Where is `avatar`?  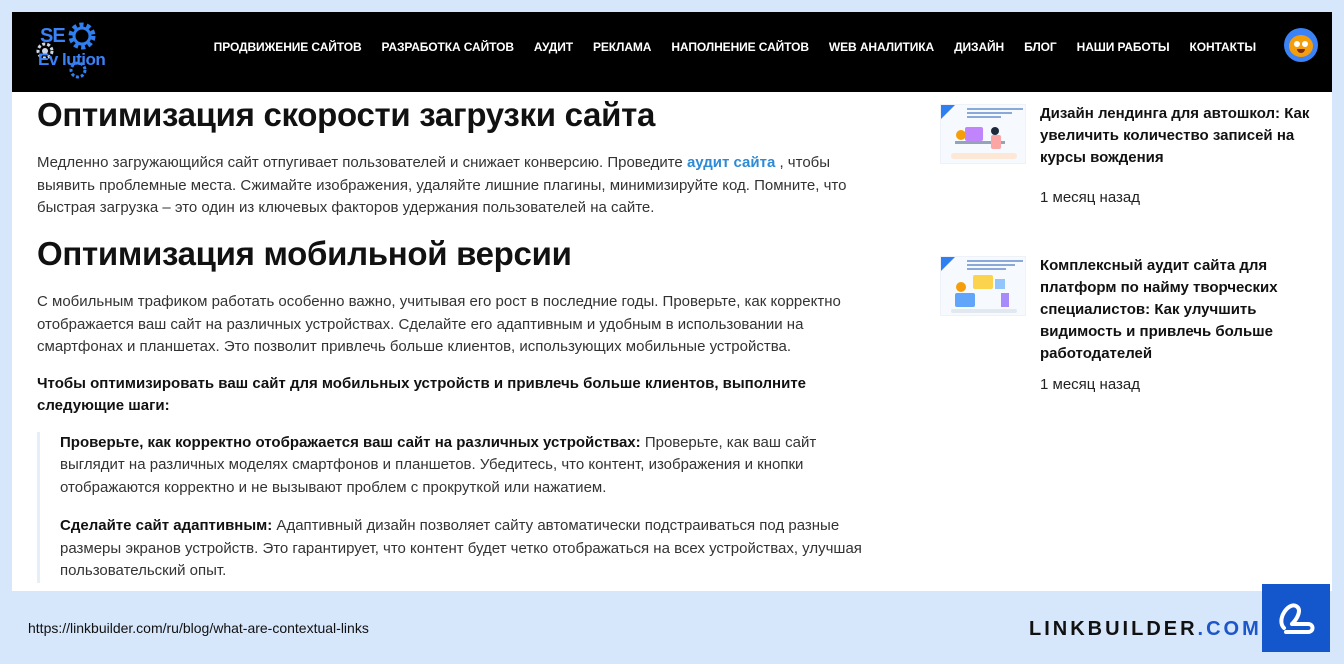
avatar is located at coordinates (1301, 45).